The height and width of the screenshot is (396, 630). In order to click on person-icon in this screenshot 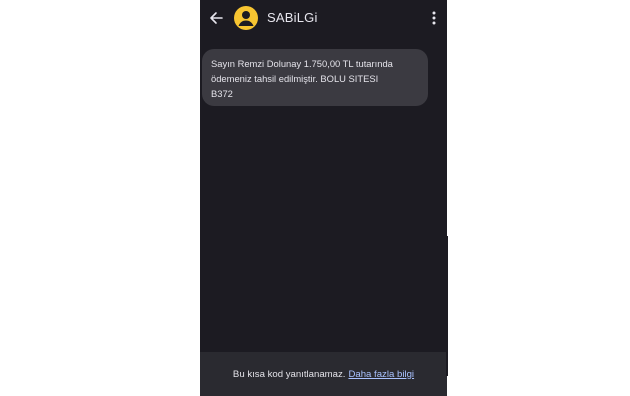, I will do `click(246, 18)`.